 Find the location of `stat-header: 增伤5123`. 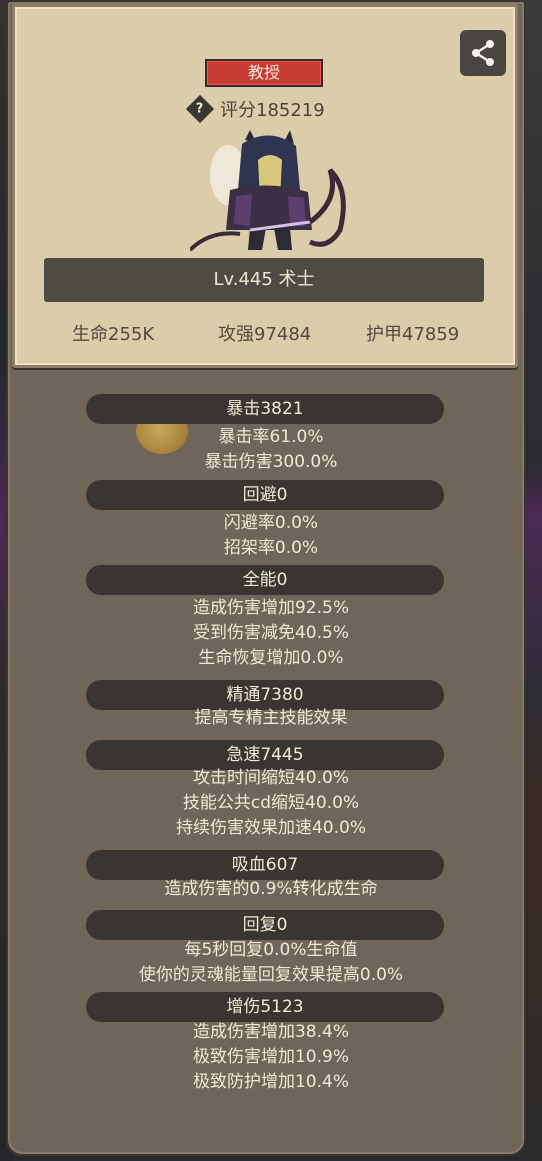

stat-header: 增伤5123 is located at coordinates (265, 1007).